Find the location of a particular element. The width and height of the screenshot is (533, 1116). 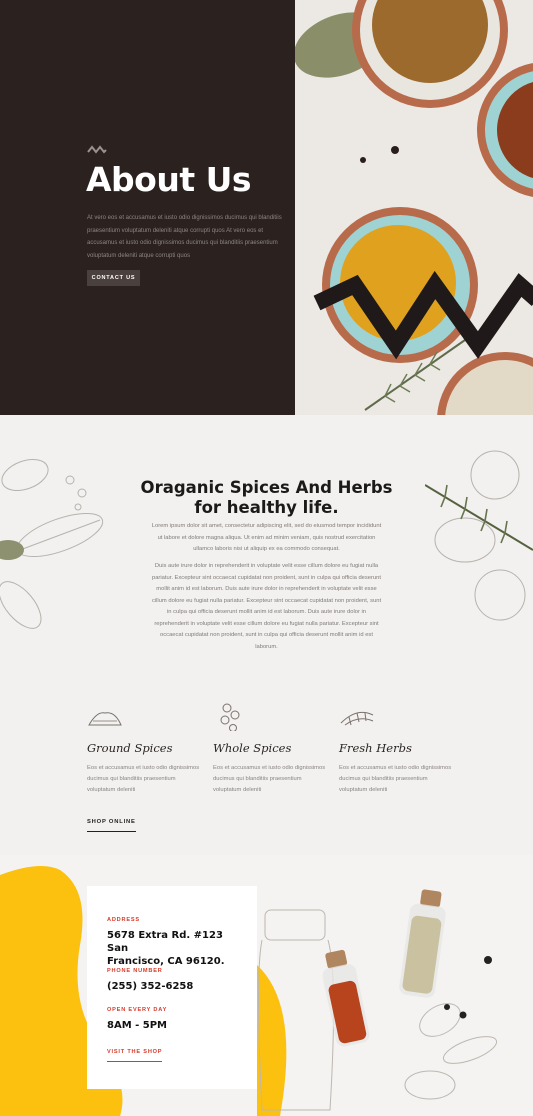

zigzag-icon is located at coordinates (97, 149).